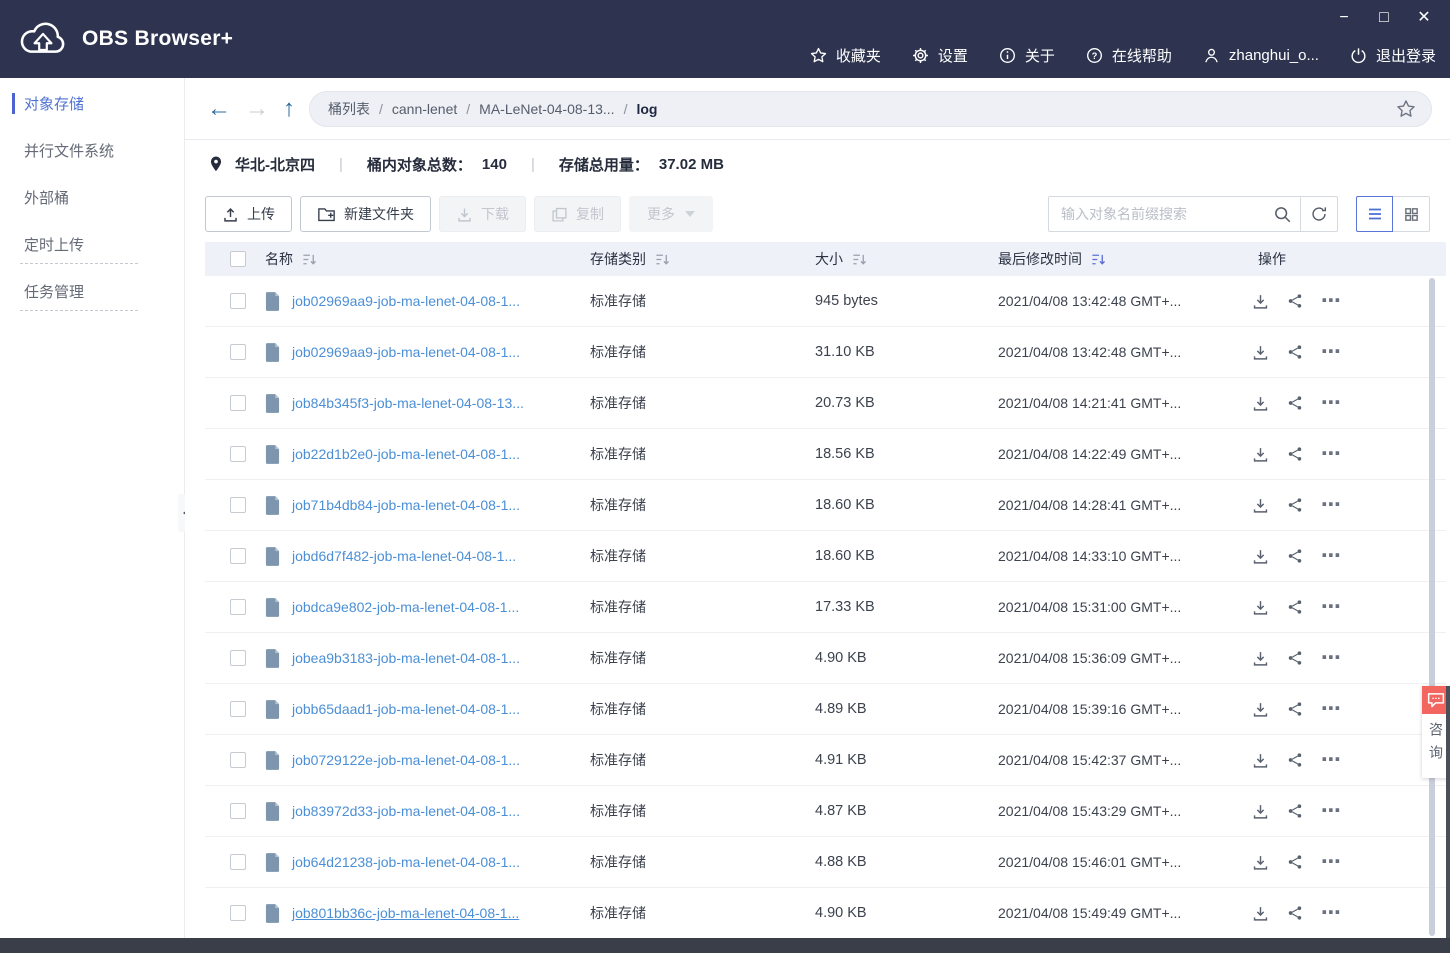 The width and height of the screenshot is (1450, 953). What do you see at coordinates (1411, 214) in the screenshot?
I see `grid-view-button` at bounding box center [1411, 214].